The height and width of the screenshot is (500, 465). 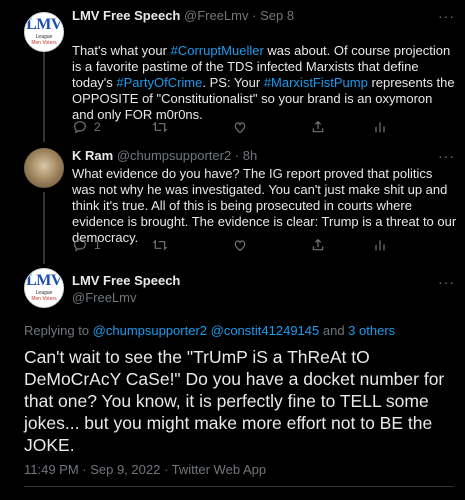 I want to click on tweet-header: K Ram @chumpsupporter2 · 8h, so click(x=164, y=155).